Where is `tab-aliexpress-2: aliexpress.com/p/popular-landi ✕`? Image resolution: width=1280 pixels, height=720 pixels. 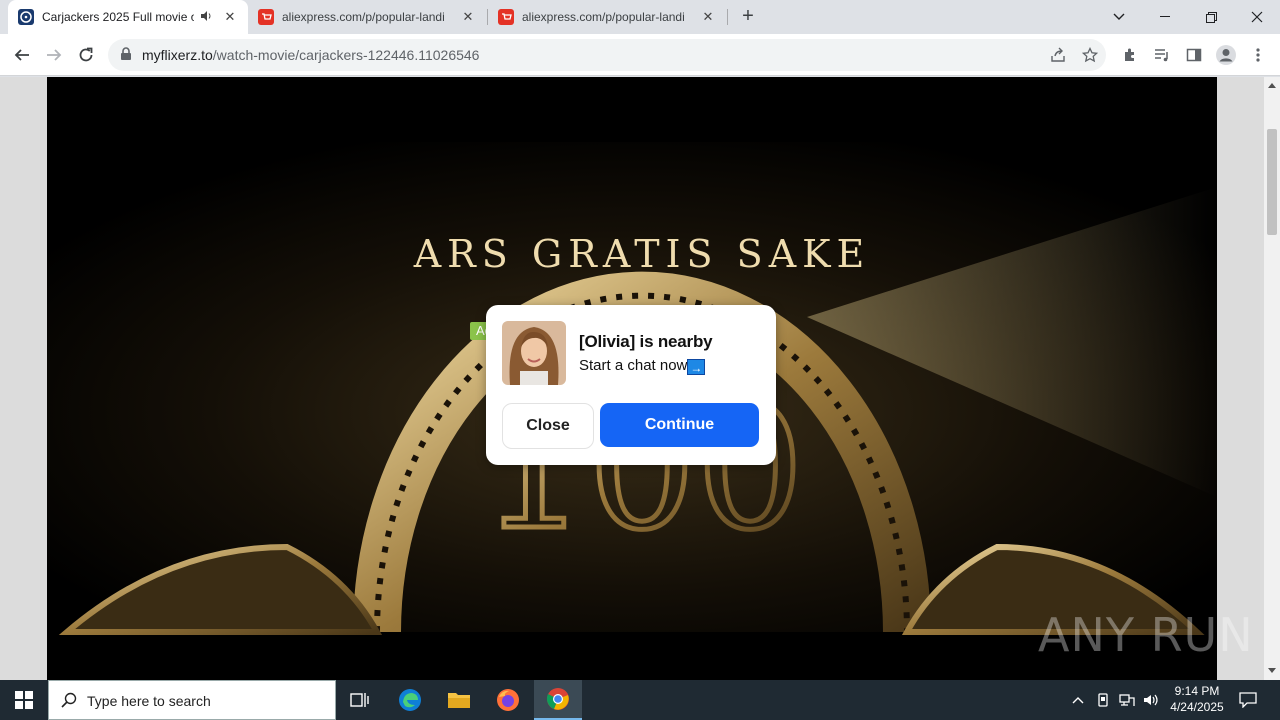 tab-aliexpress-2: aliexpress.com/p/popular-landi ✕ is located at coordinates (607, 17).